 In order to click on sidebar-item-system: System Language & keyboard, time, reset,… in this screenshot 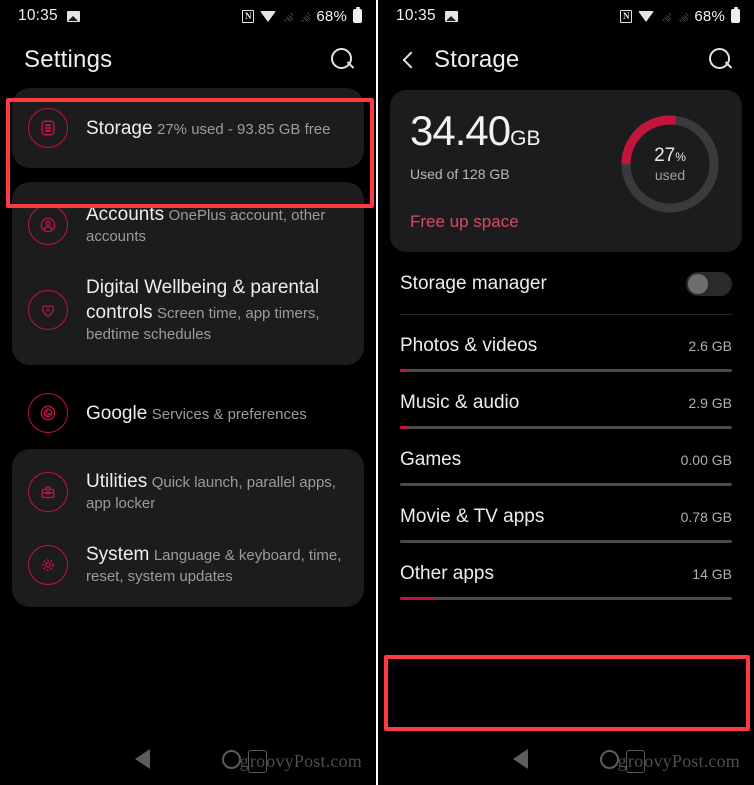, I will do `click(188, 564)`.